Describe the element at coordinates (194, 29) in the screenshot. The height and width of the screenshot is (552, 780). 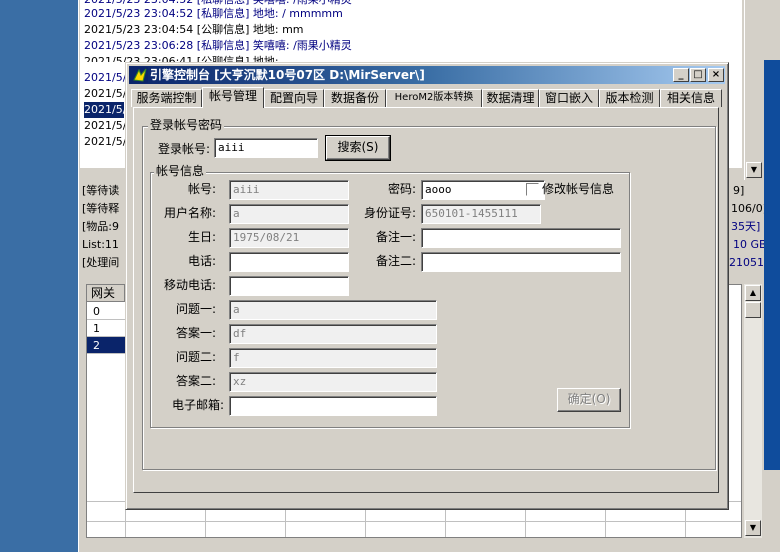
I see `log-line: 2021/5/23 23:04:54 [公聊信息] 地地: mm` at that location.